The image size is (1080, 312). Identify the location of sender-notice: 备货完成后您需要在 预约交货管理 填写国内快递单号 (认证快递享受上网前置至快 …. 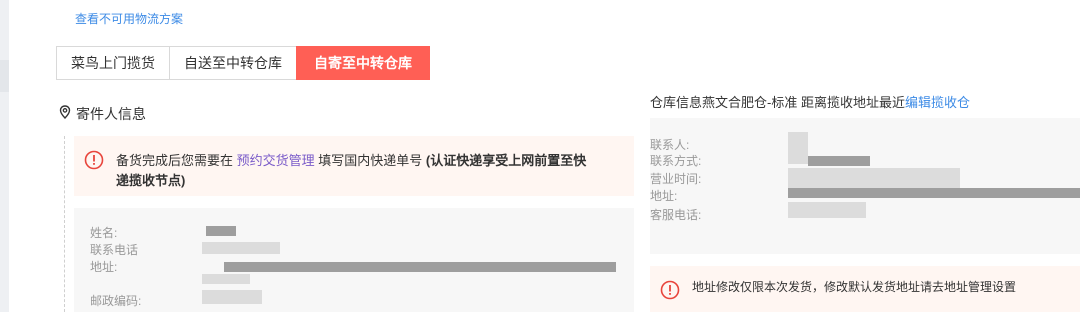
(354, 166).